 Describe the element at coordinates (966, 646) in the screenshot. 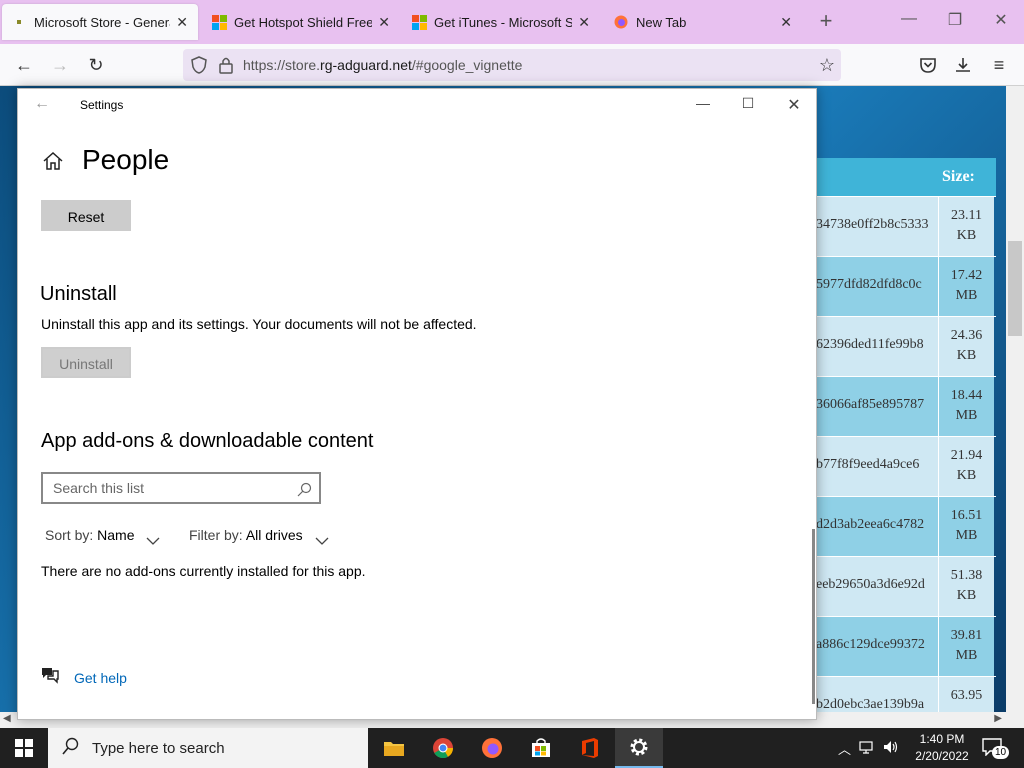

I see `size-cell: 39.81 MB` at that location.